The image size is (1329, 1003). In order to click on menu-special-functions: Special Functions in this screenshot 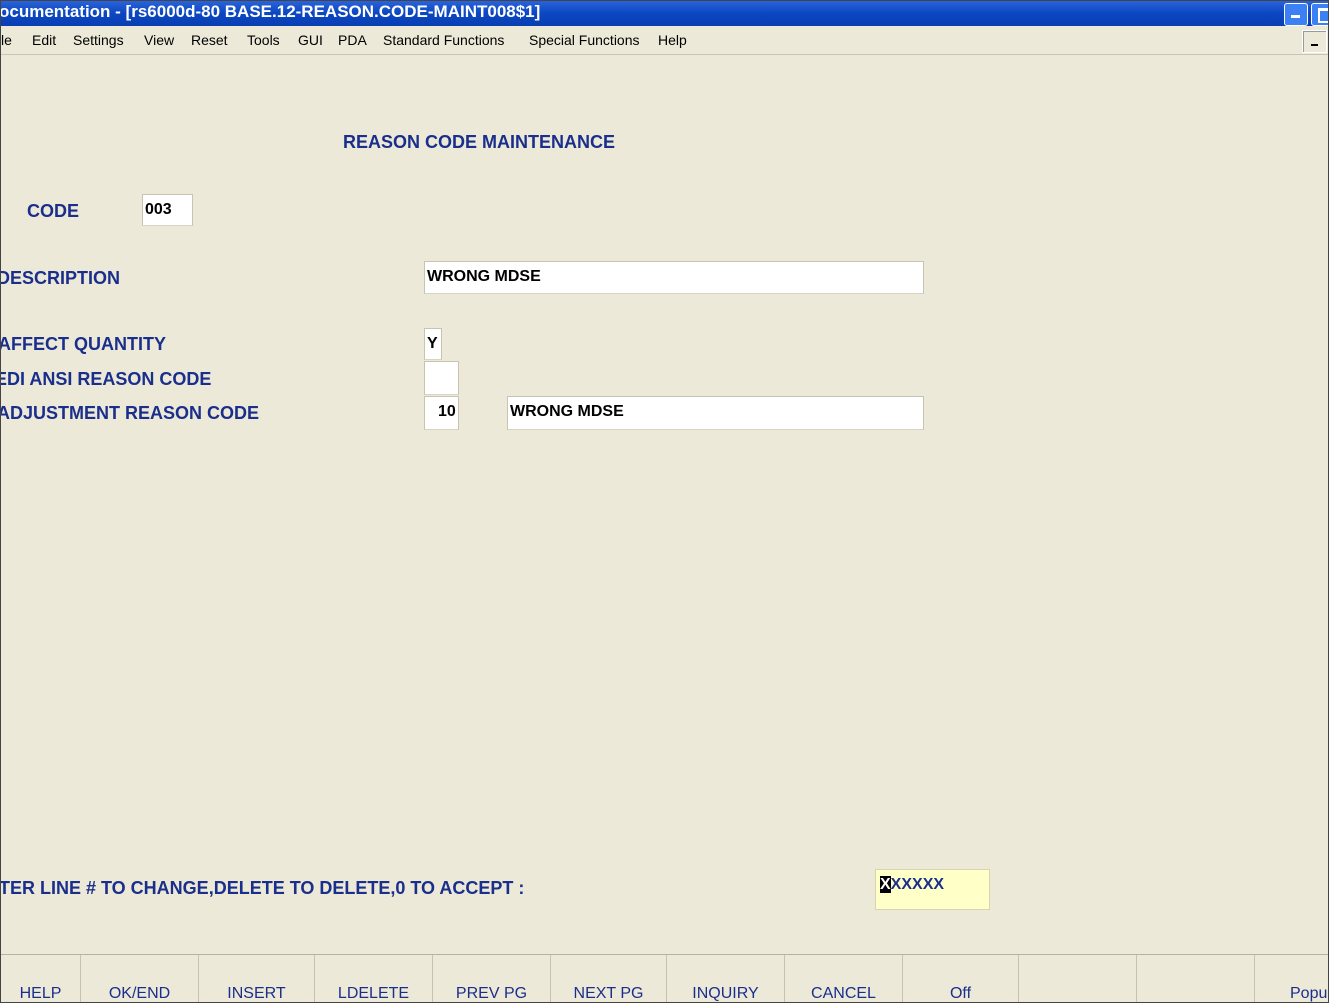, I will do `click(584, 40)`.